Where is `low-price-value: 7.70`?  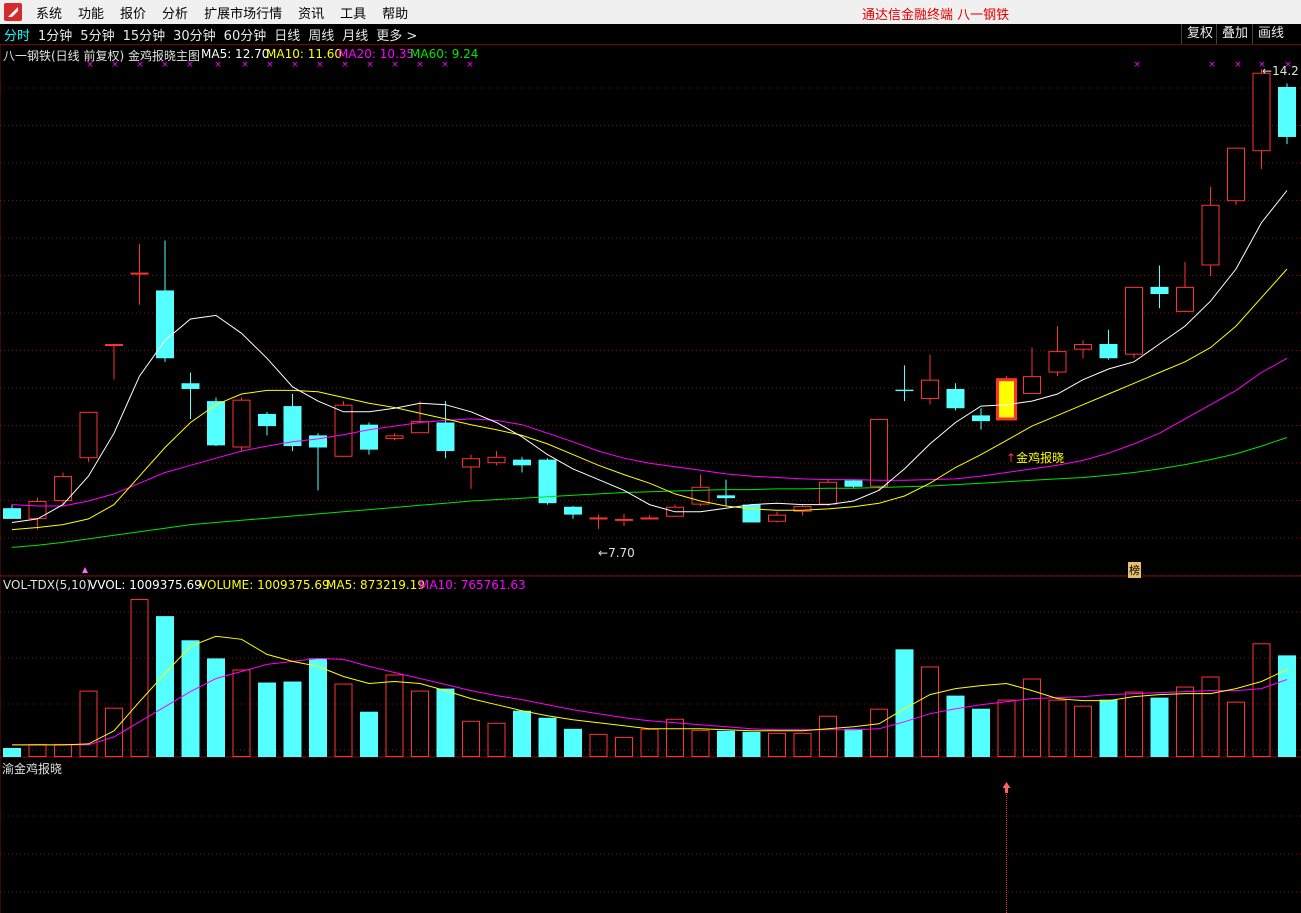 low-price-value: 7.70 is located at coordinates (621, 553).